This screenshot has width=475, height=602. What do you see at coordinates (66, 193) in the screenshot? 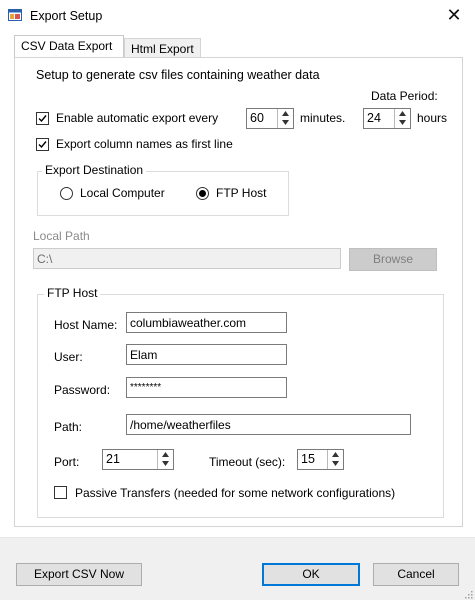
I see `local-computer-radio` at bounding box center [66, 193].